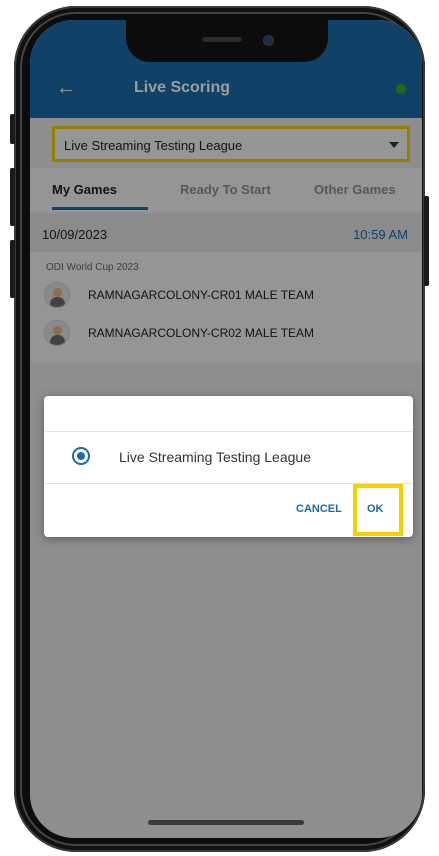 The width and height of the screenshot is (439, 856). I want to click on ok-button-highlight: OK, so click(378, 510).